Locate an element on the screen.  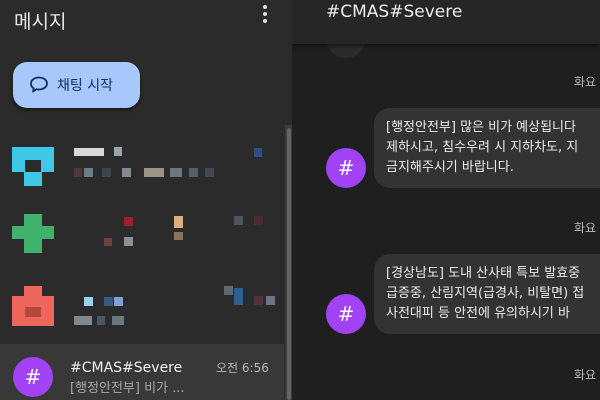
start-chat-button: 채팅 시작 is located at coordinates (76, 85).